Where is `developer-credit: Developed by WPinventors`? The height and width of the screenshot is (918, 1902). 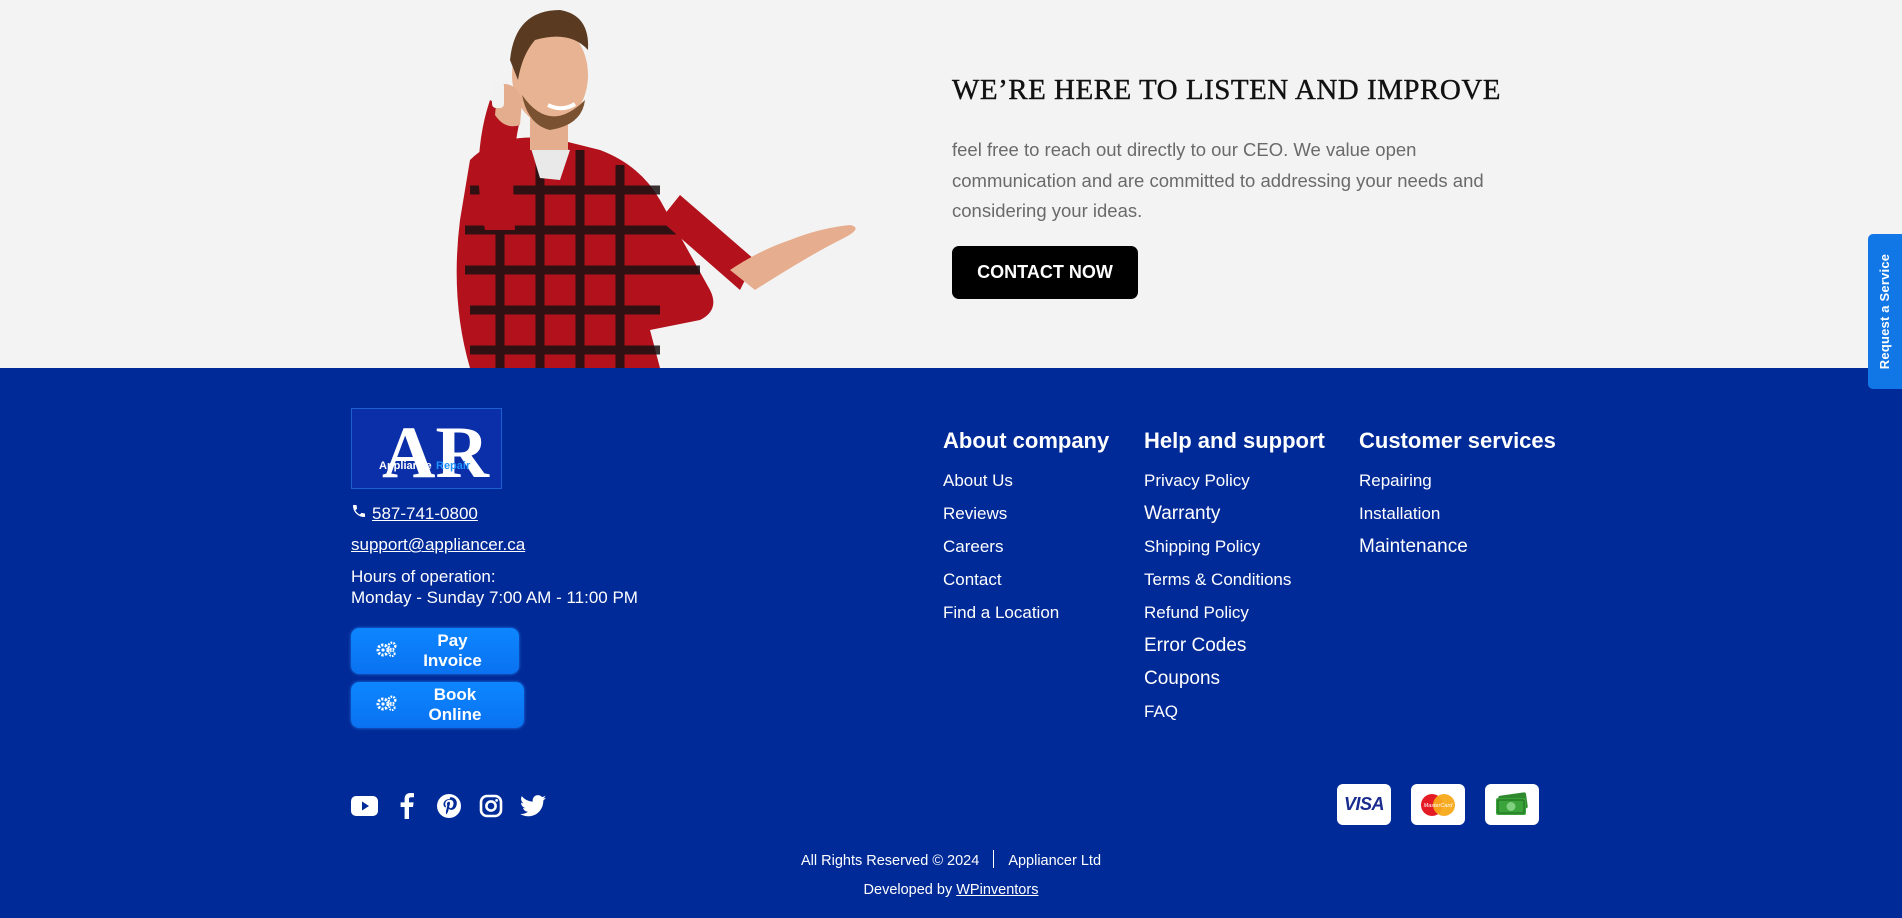 developer-credit: Developed by WPinventors is located at coordinates (951, 890).